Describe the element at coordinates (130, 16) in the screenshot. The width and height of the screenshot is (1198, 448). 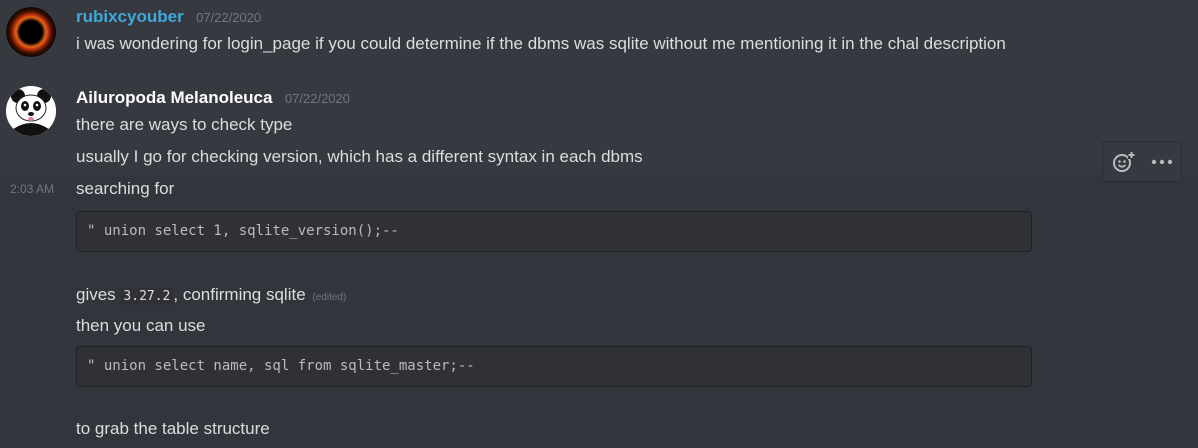
I see `username: rubixcyouber` at that location.